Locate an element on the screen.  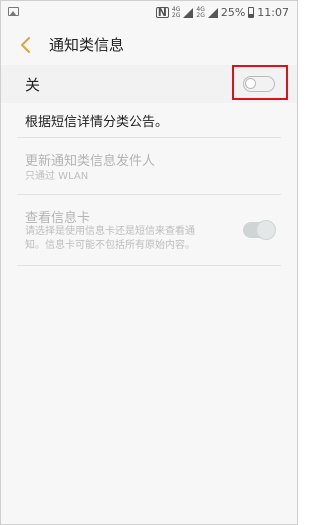
status-icons: N 4G 2G 4G 2G 25% 11:07 is located at coordinates (222, 12).